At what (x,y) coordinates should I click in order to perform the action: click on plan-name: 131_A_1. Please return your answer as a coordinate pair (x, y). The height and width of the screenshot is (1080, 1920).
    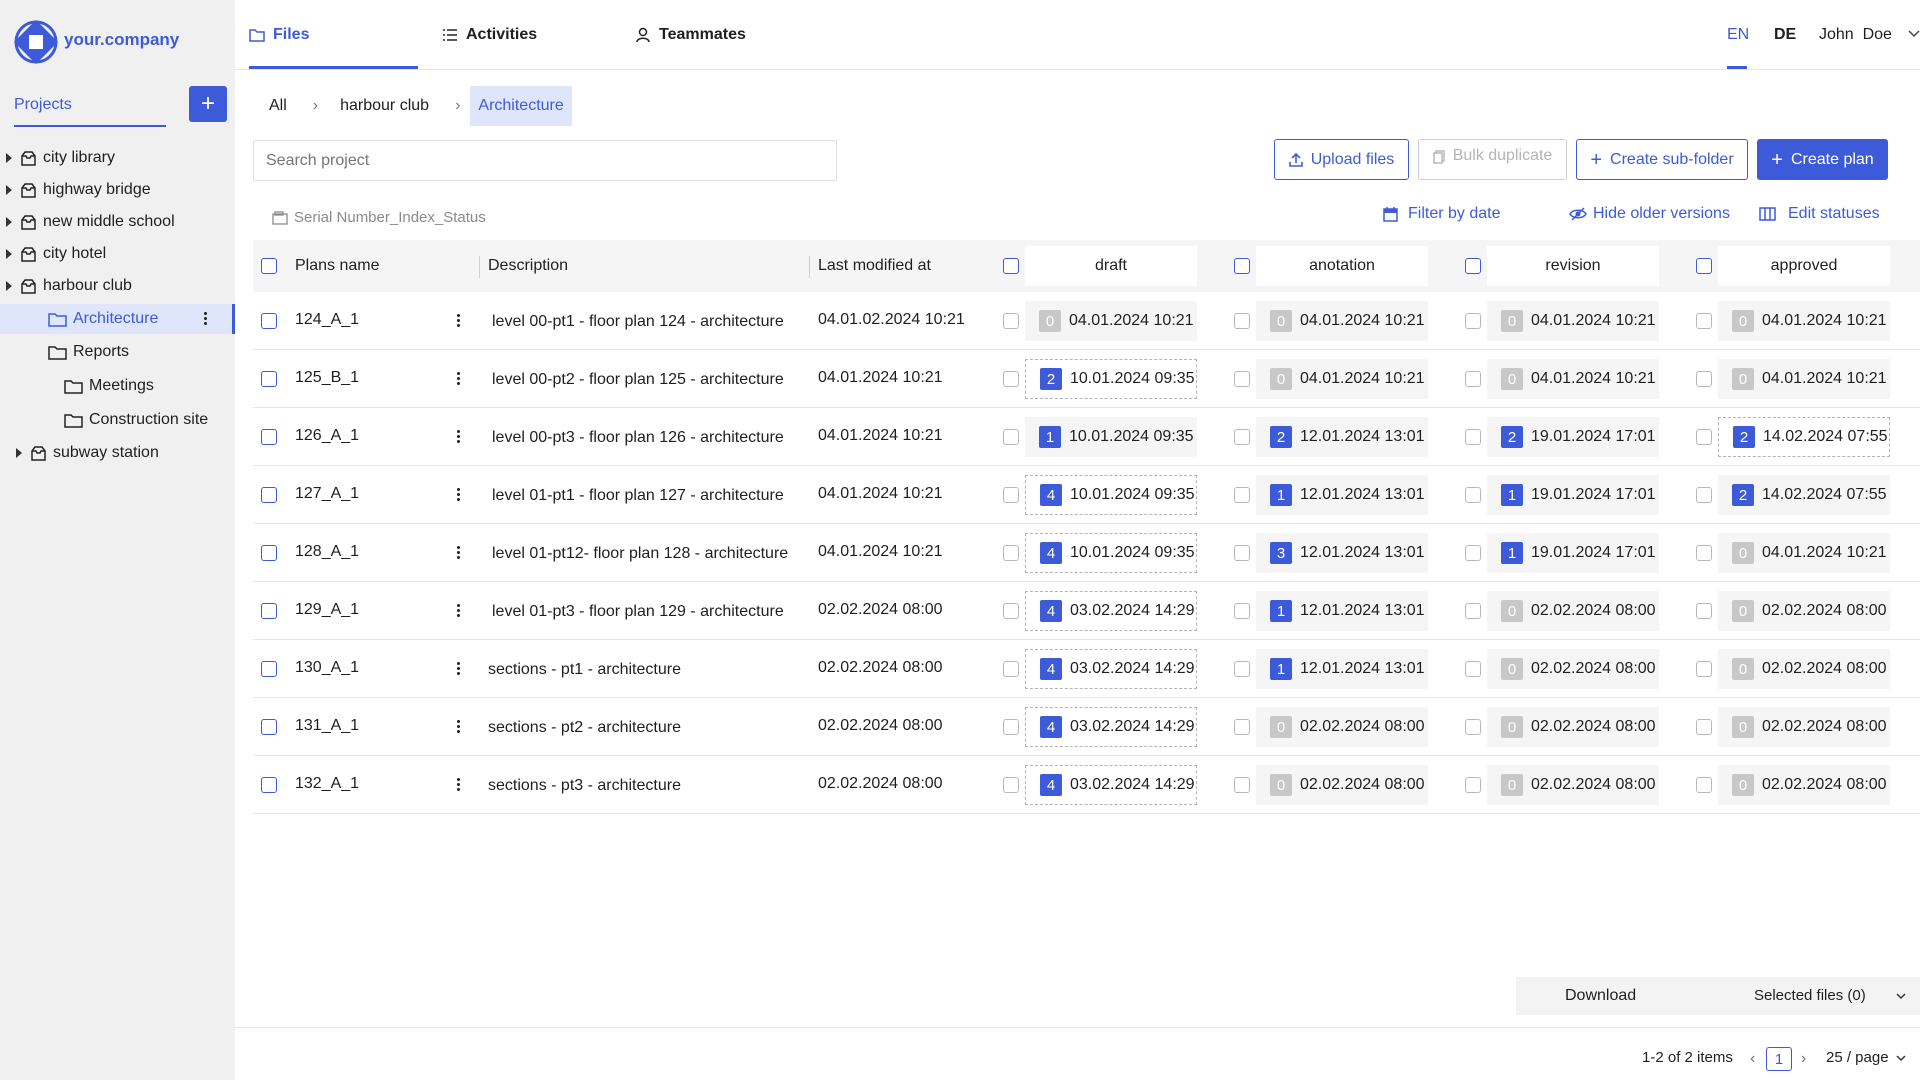
    Looking at the image, I should click on (327, 726).